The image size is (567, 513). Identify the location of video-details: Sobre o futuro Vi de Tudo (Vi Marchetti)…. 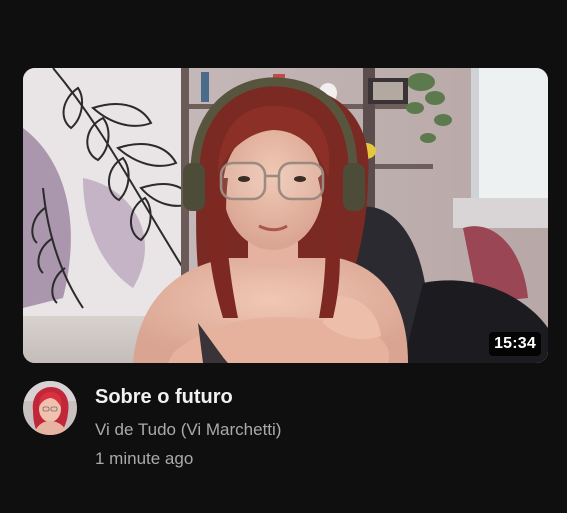
(315, 426).